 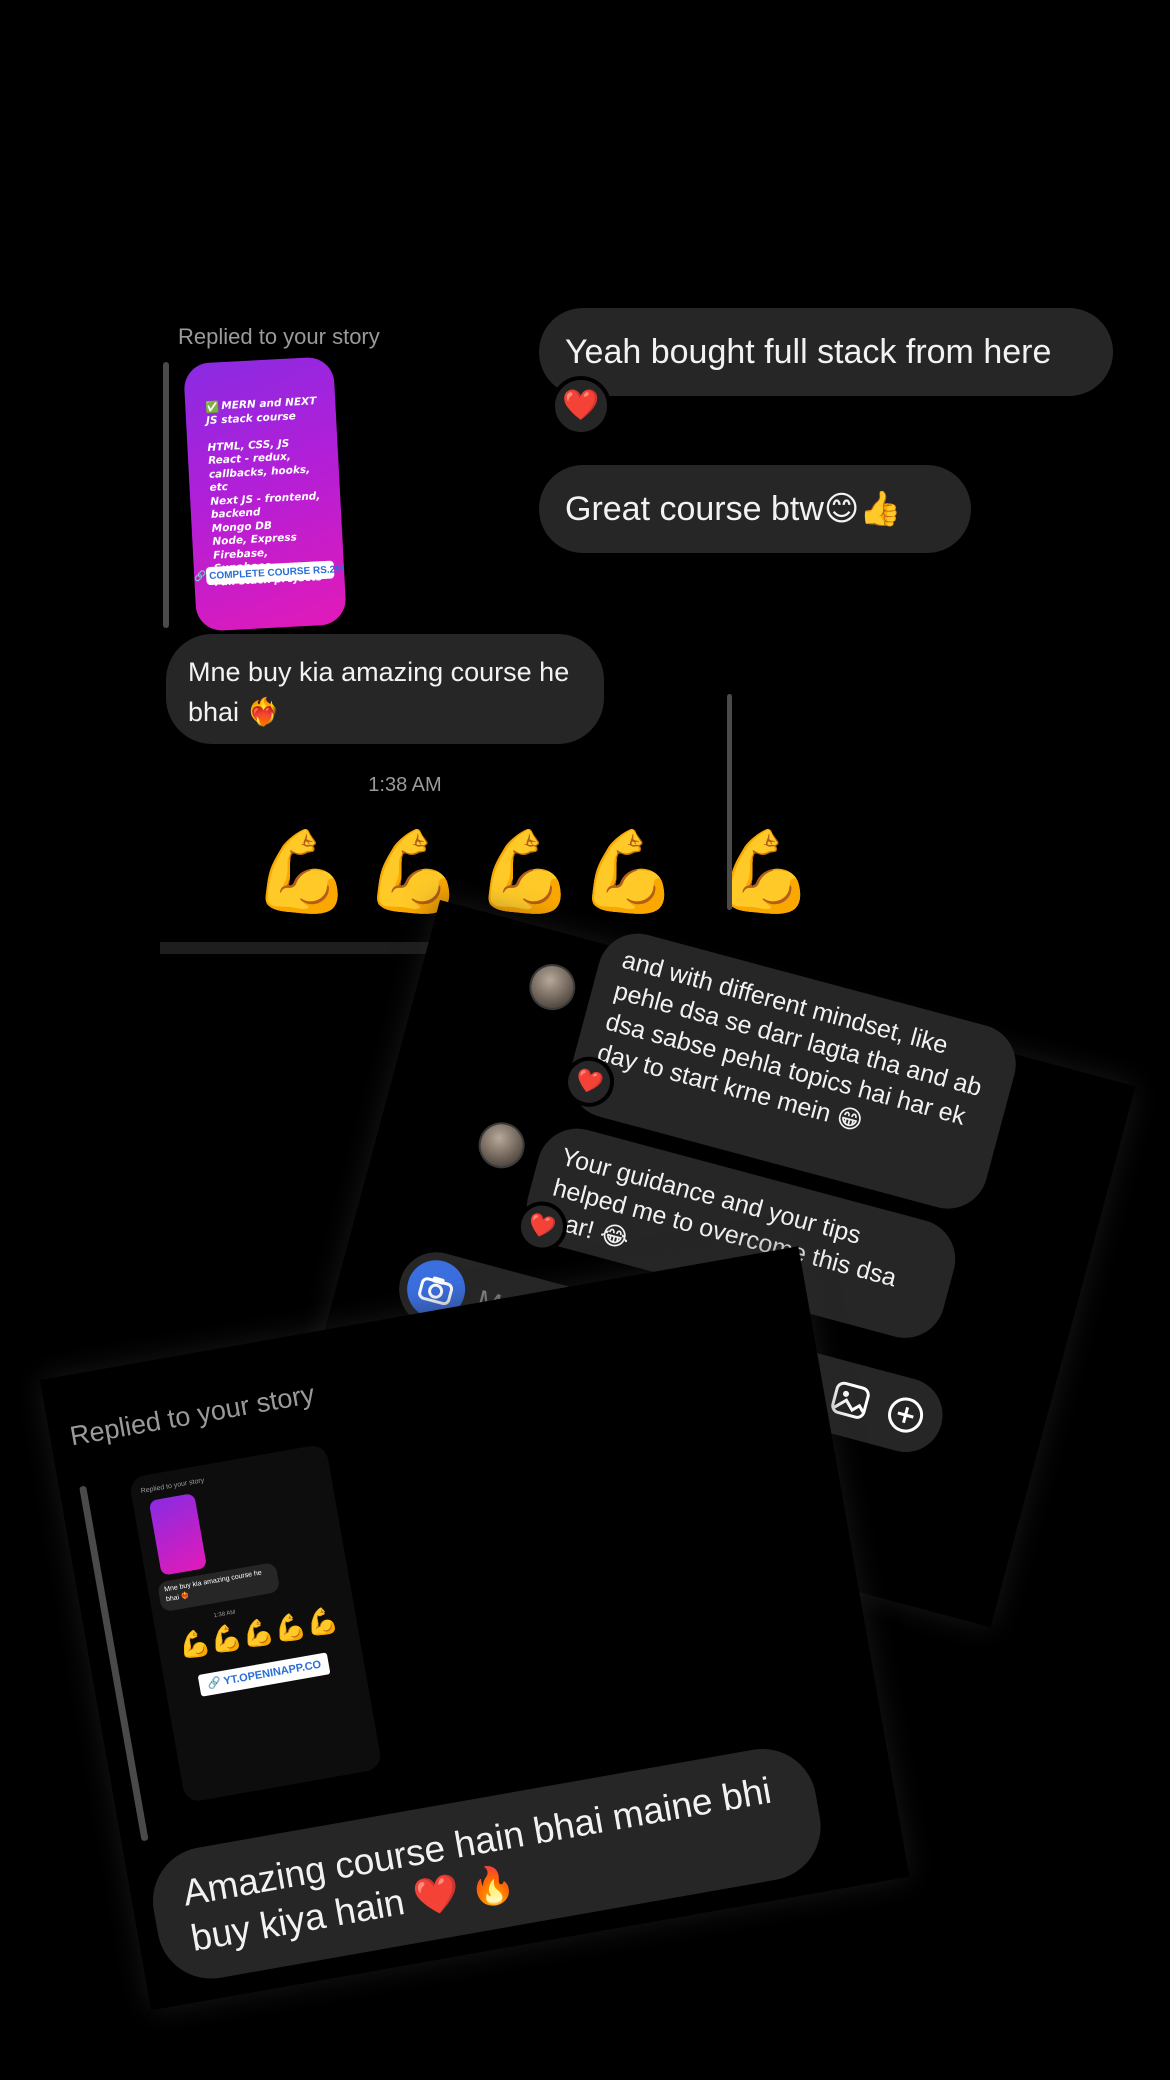 What do you see at coordinates (264, 1674) in the screenshot?
I see `link-chip: 🔗 YT.OPENINAPP.CO` at bounding box center [264, 1674].